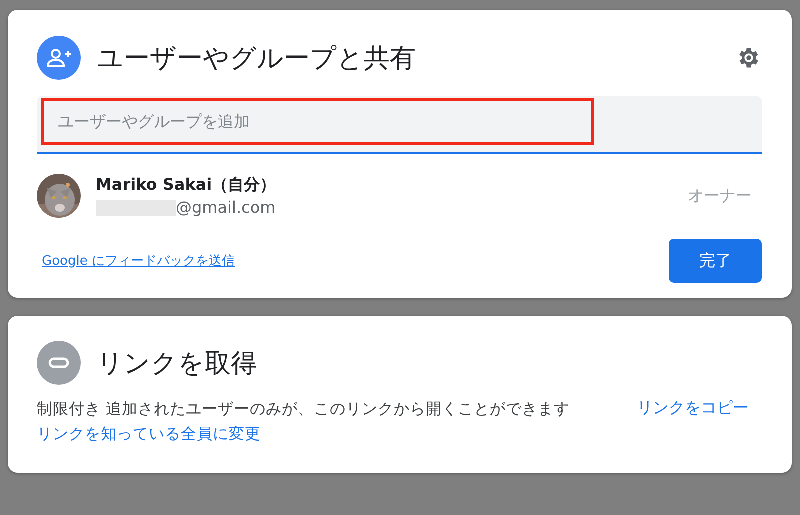  Describe the element at coordinates (59, 363) in the screenshot. I see `link-icon` at that location.